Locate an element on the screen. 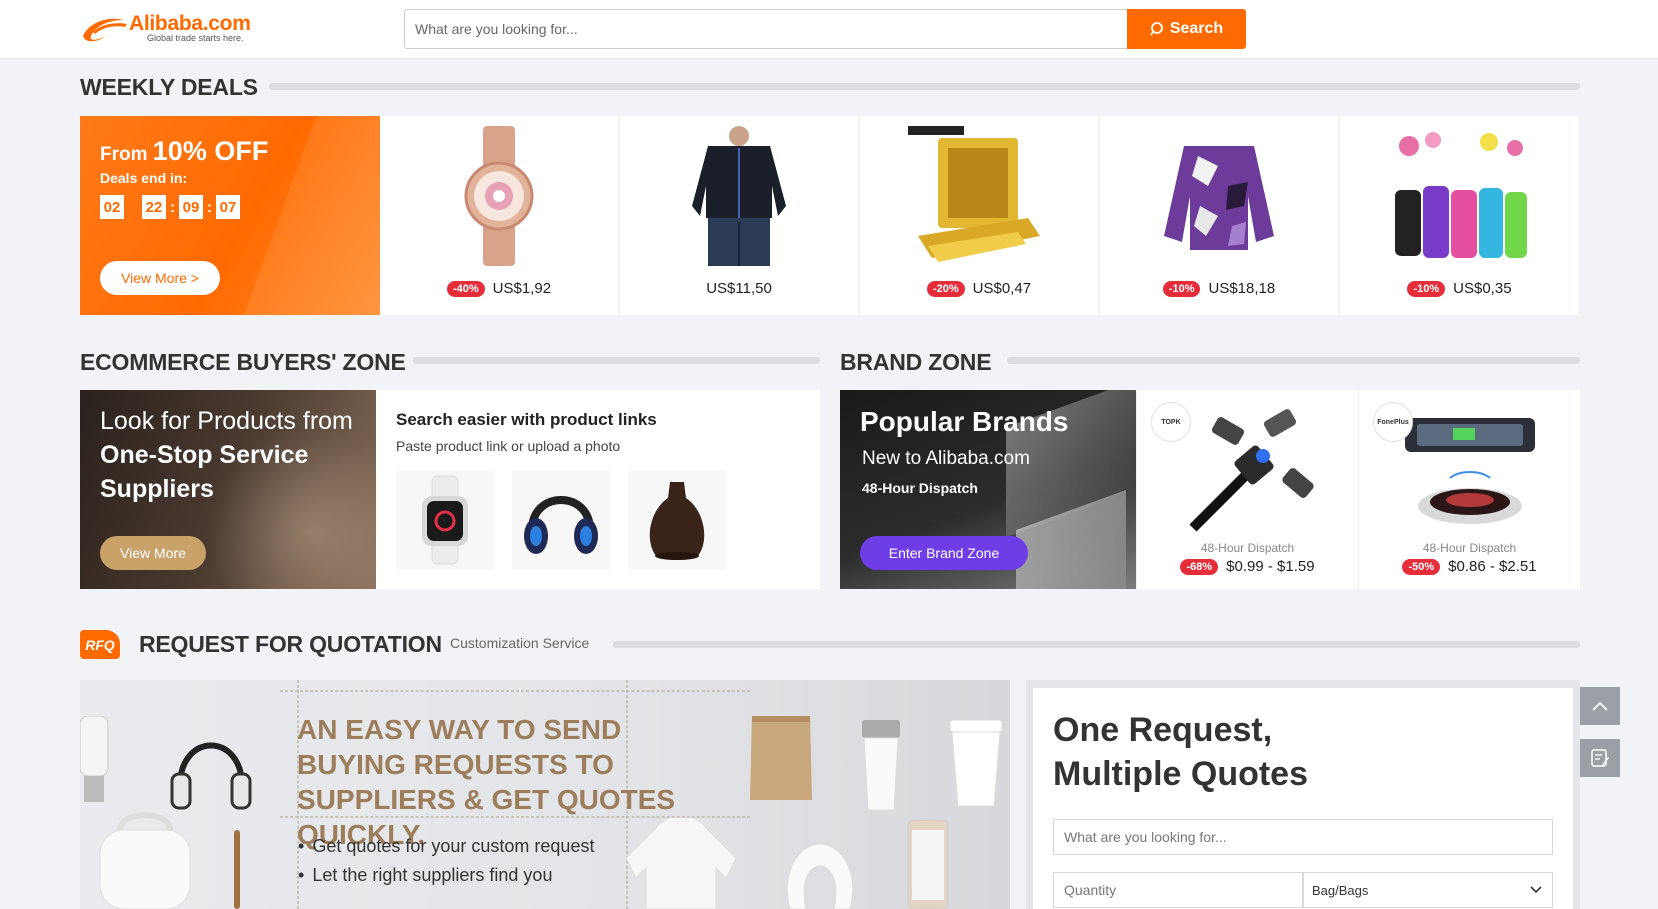 The image size is (1658, 909). view-more-deals-button: View More > is located at coordinates (160, 278).